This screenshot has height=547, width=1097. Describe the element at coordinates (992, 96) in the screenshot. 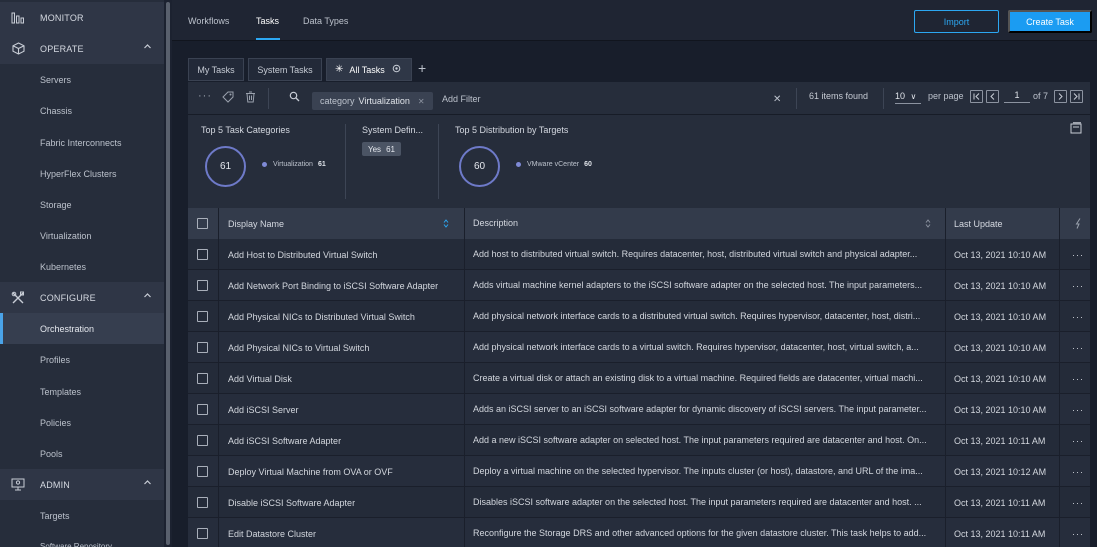

I see `prev-page-button` at that location.